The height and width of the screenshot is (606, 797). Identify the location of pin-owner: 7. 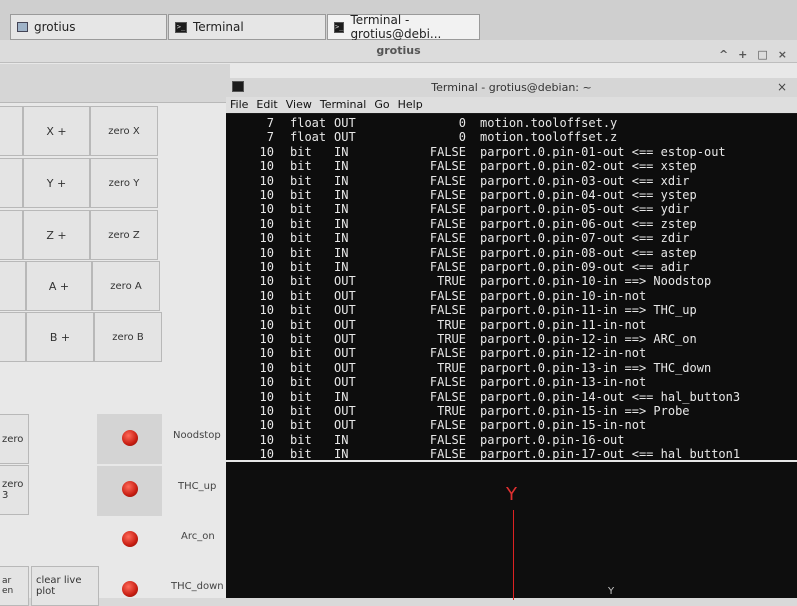
(270, 123).